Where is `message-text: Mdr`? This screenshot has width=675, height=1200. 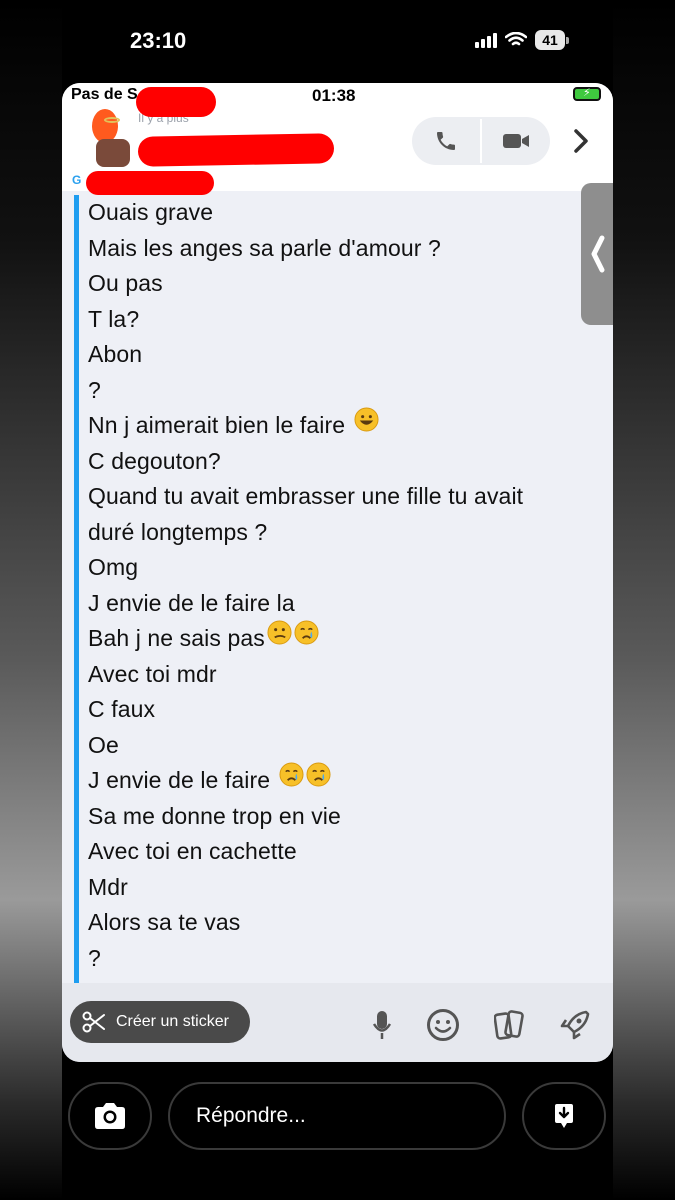 message-text: Mdr is located at coordinates (108, 886).